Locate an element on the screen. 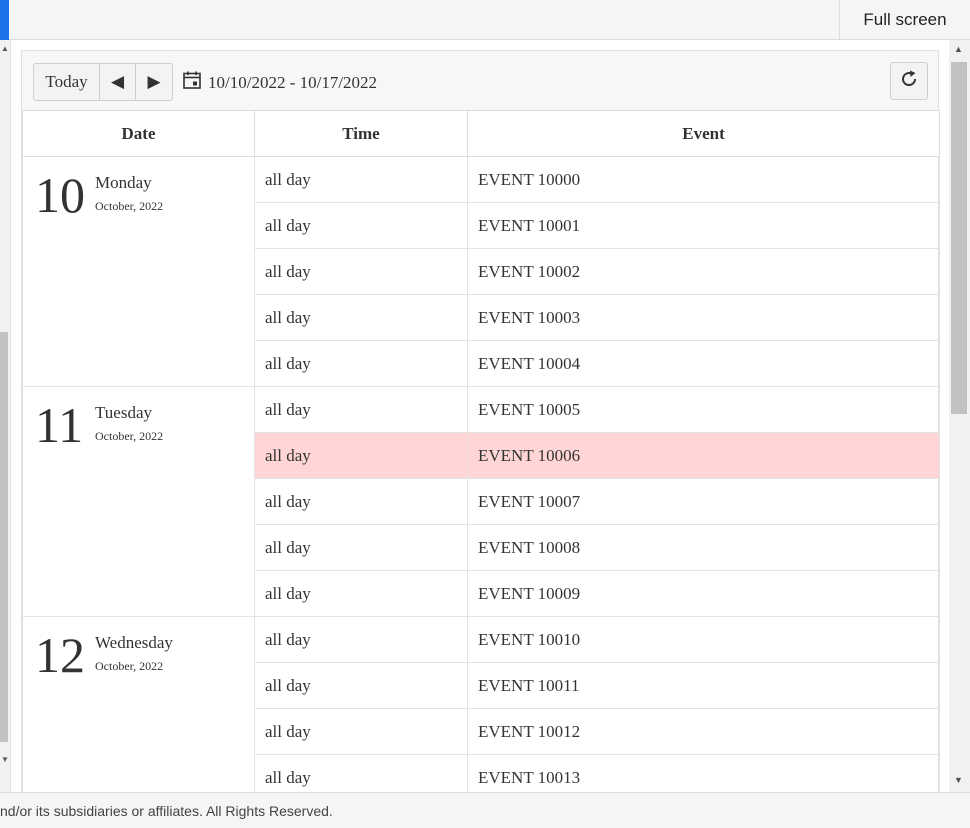  day-number: 10 is located at coordinates (60, 195).